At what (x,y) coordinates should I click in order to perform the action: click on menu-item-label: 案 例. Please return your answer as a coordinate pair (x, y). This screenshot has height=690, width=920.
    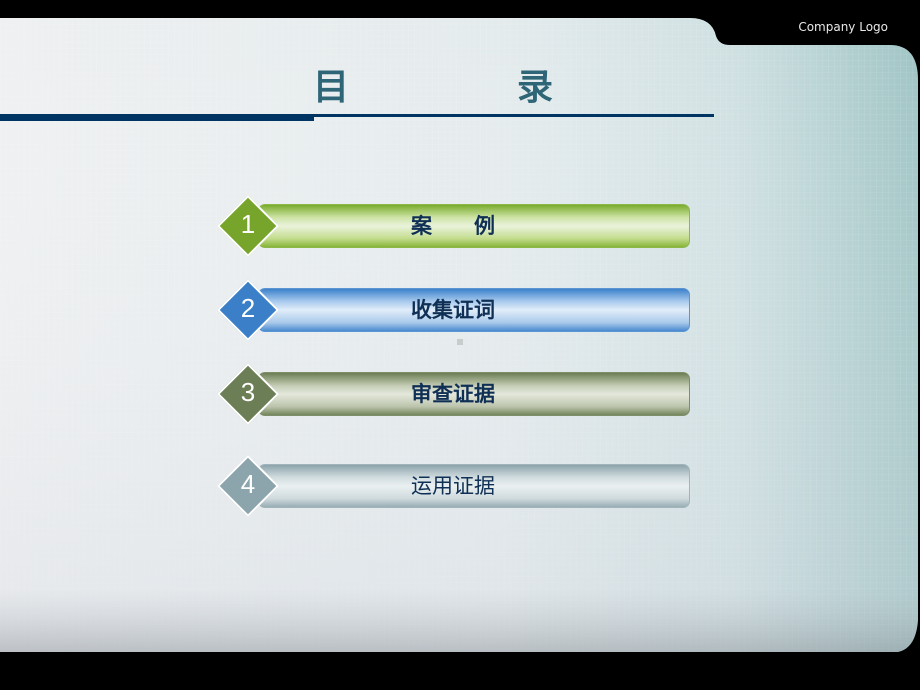
    Looking at the image, I should click on (453, 226).